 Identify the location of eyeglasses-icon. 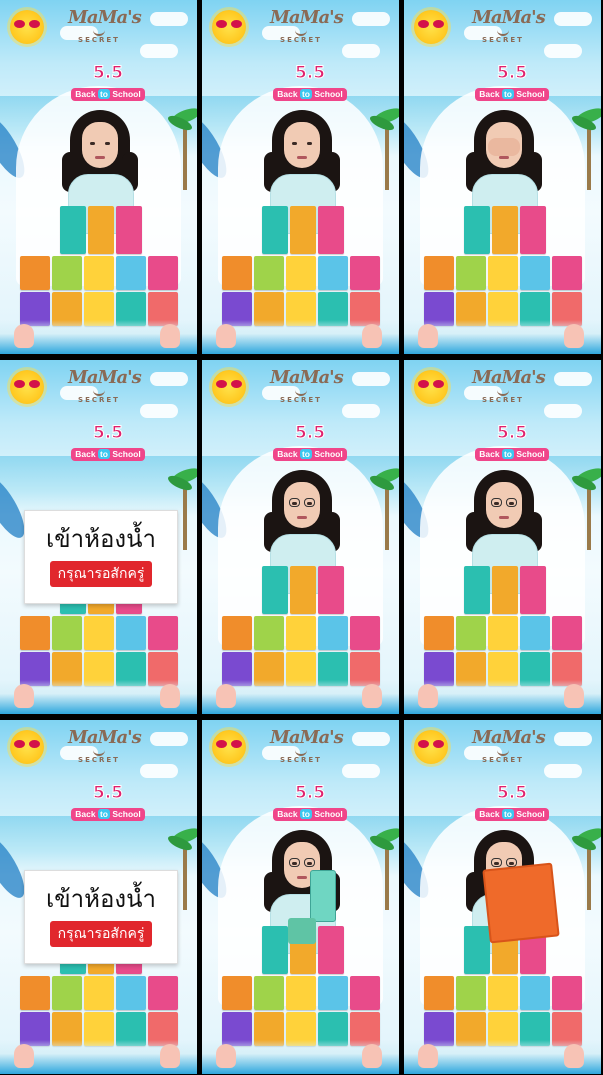
(302, 502).